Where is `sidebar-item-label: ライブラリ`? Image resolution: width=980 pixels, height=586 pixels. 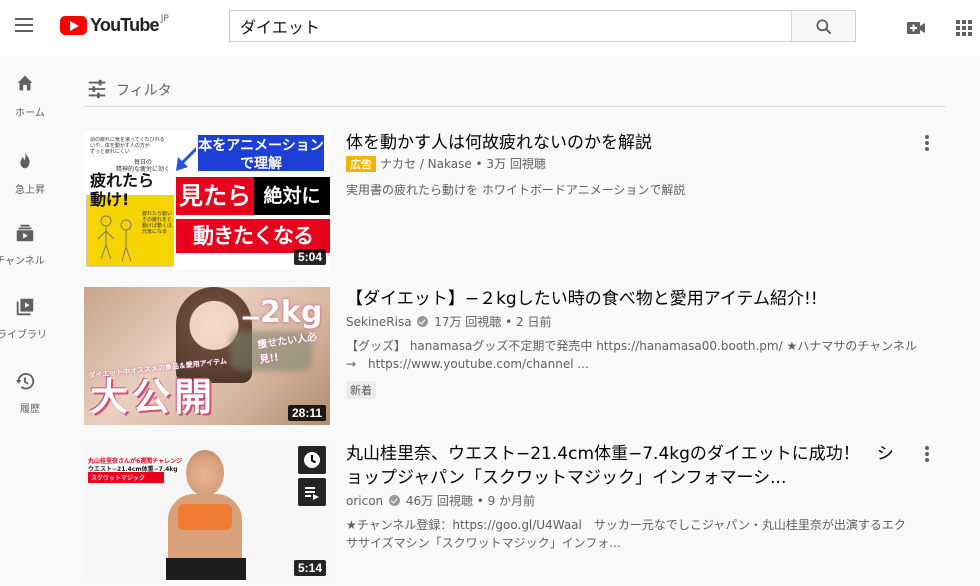 sidebar-item-label: ライブラリ is located at coordinates (23, 335).